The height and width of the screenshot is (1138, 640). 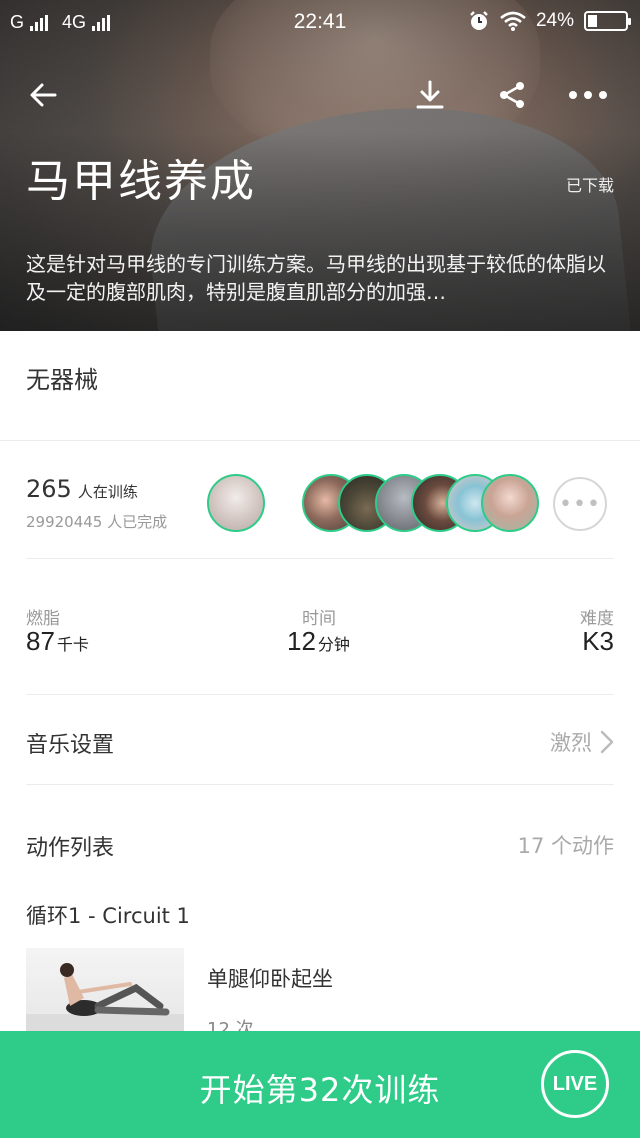 I want to click on training-count-unit: 人在训练, so click(x=107, y=492).